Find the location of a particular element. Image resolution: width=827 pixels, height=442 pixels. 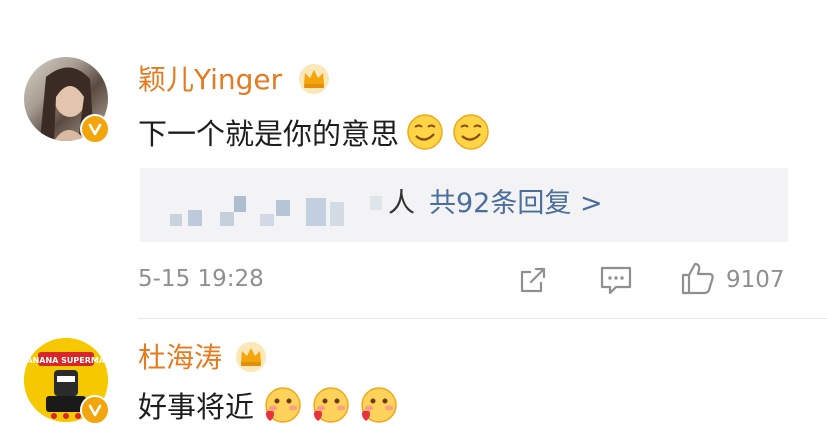

comment-text-row: 好事将近 is located at coordinates (269, 407).